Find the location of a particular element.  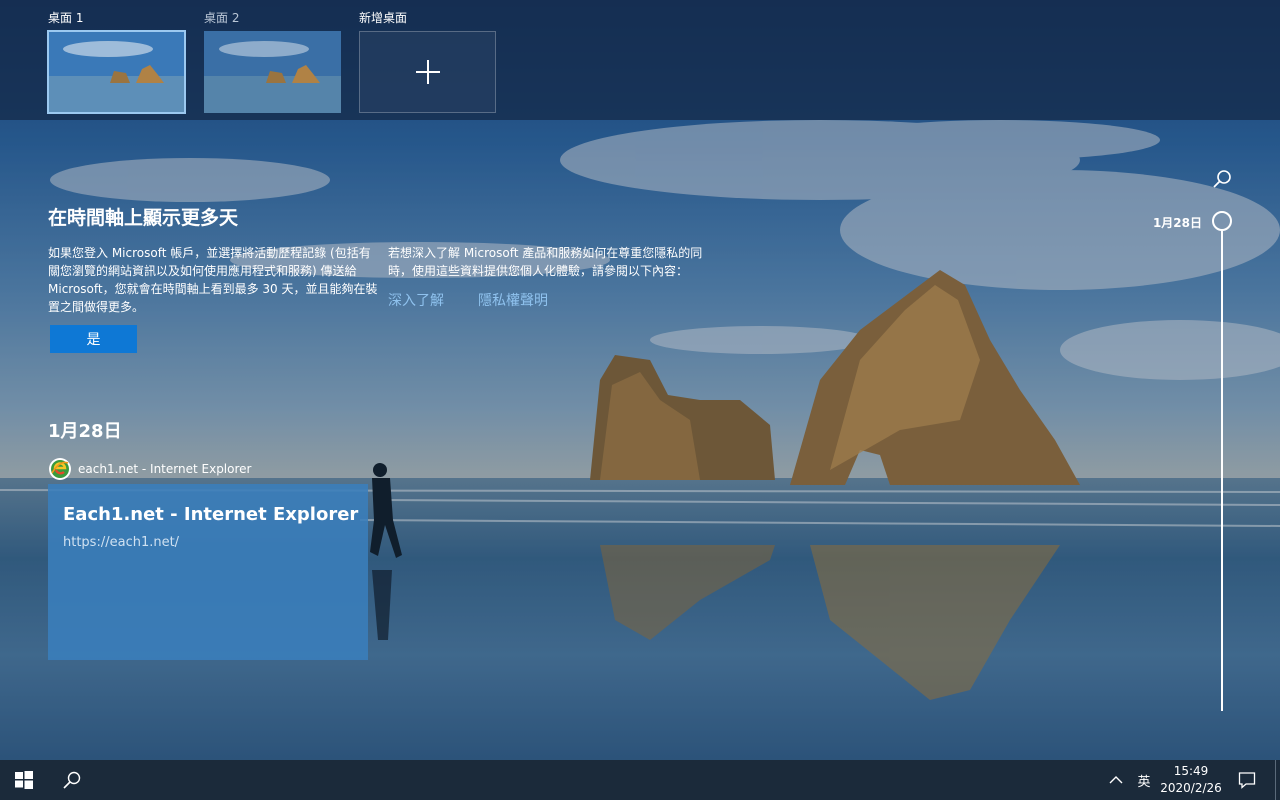

learn-more-link: 深入了解 is located at coordinates (416, 300).